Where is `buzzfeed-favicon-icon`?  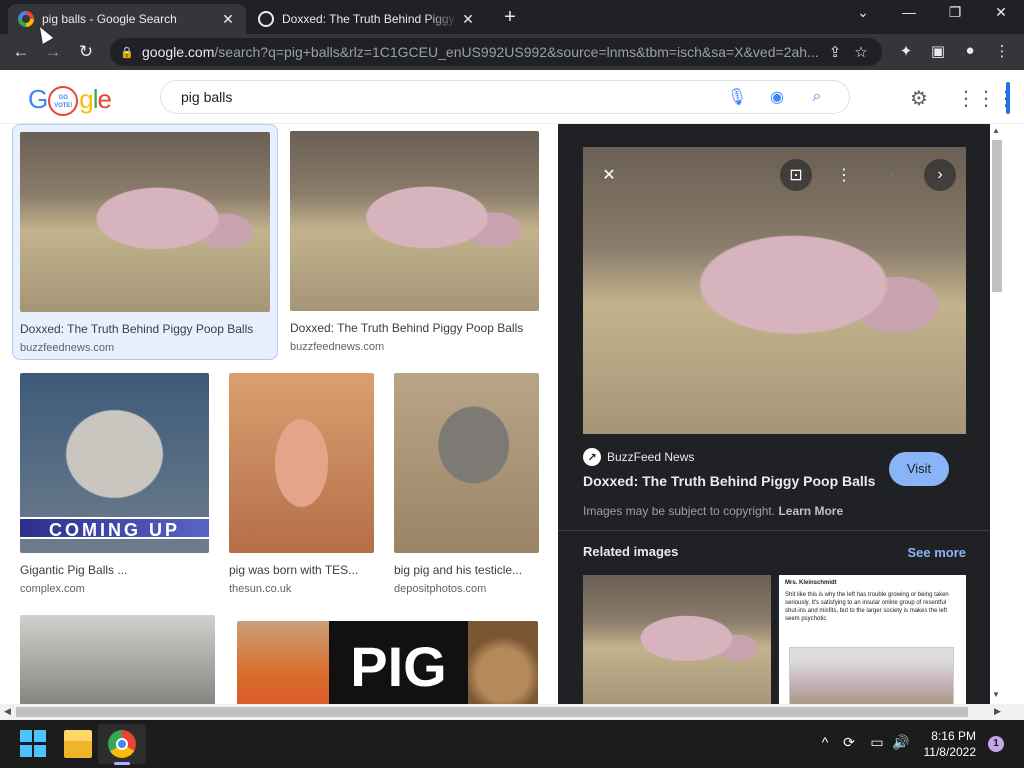
buzzfeed-favicon-icon is located at coordinates (266, 19).